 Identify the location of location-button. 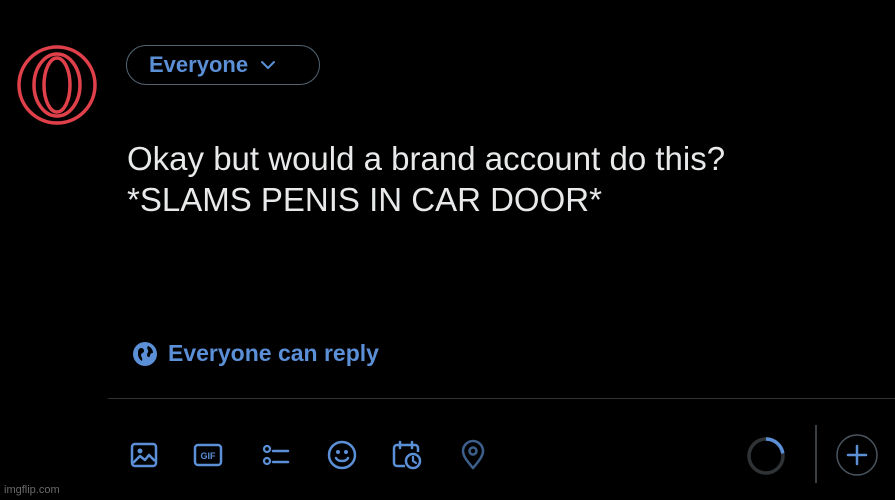
(473, 455).